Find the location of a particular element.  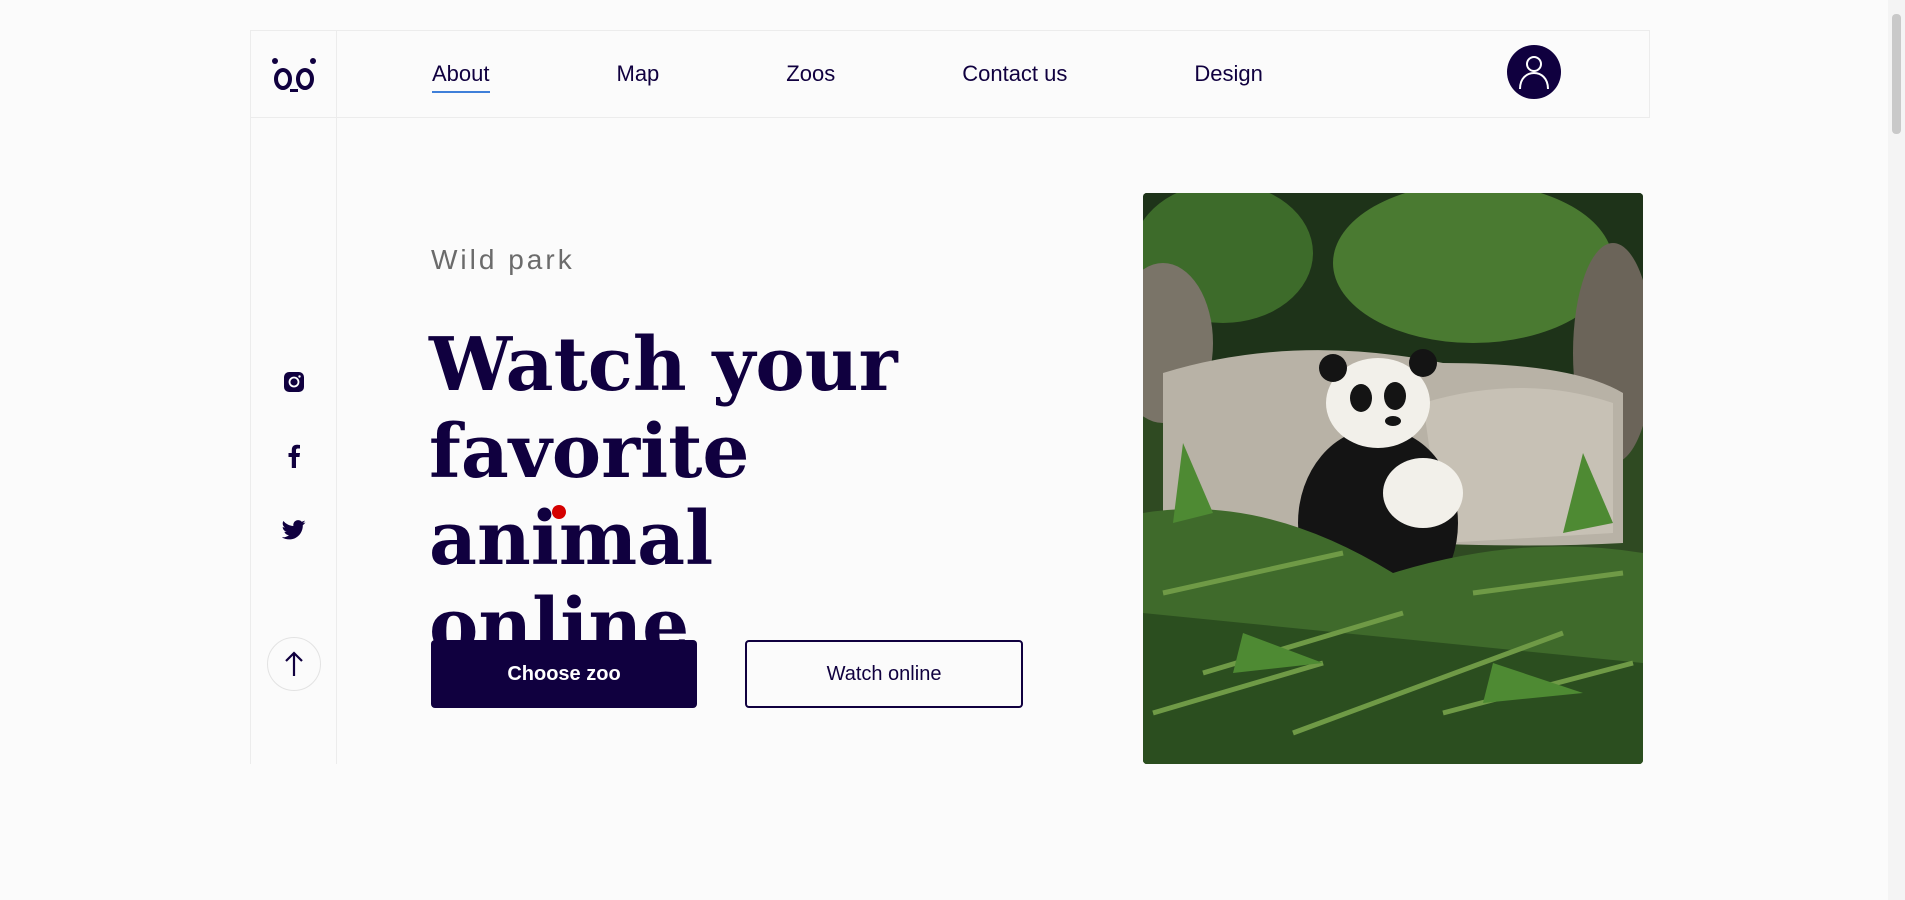

top-header: About Map Zoos Contact us Design is located at coordinates (950, 74).